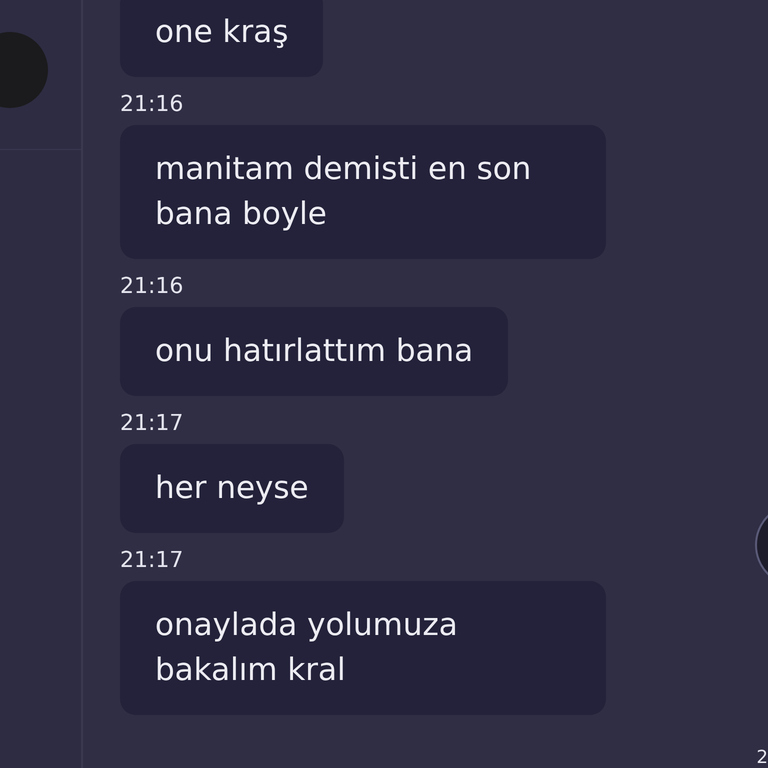 This screenshot has width=768, height=768. What do you see at coordinates (363, 192) in the screenshot?
I see `message-bubble: manitam demisti en son bana boyle` at bounding box center [363, 192].